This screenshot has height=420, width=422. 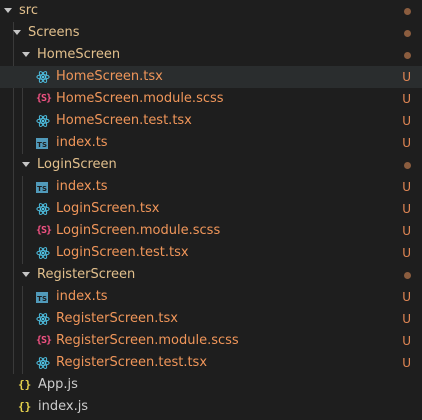 What do you see at coordinates (138, 230) in the screenshot?
I see `tree-item-label: LoginScreen.module.scss` at bounding box center [138, 230].